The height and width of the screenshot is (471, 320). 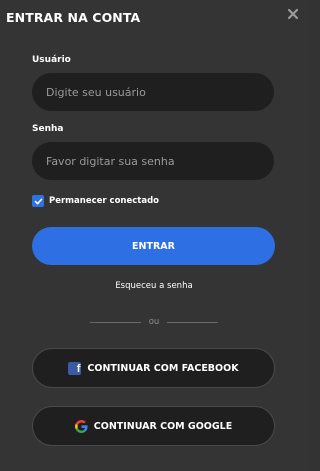 I want to click on google-login-button: CONTINUAR COM GOOGLE, so click(x=153, y=426).